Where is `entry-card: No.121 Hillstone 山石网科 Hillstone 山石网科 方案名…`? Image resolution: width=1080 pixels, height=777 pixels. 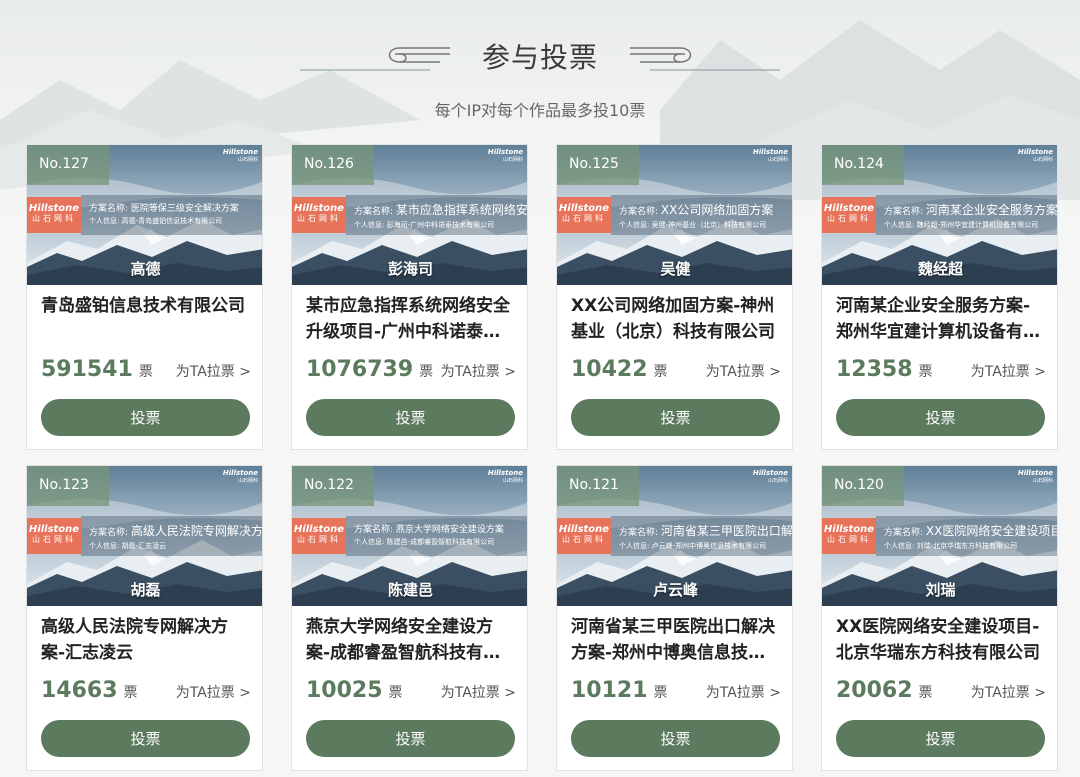 entry-card: No.121 Hillstone 山石网科 Hillstone 山石网科 方案名… is located at coordinates (674, 618).